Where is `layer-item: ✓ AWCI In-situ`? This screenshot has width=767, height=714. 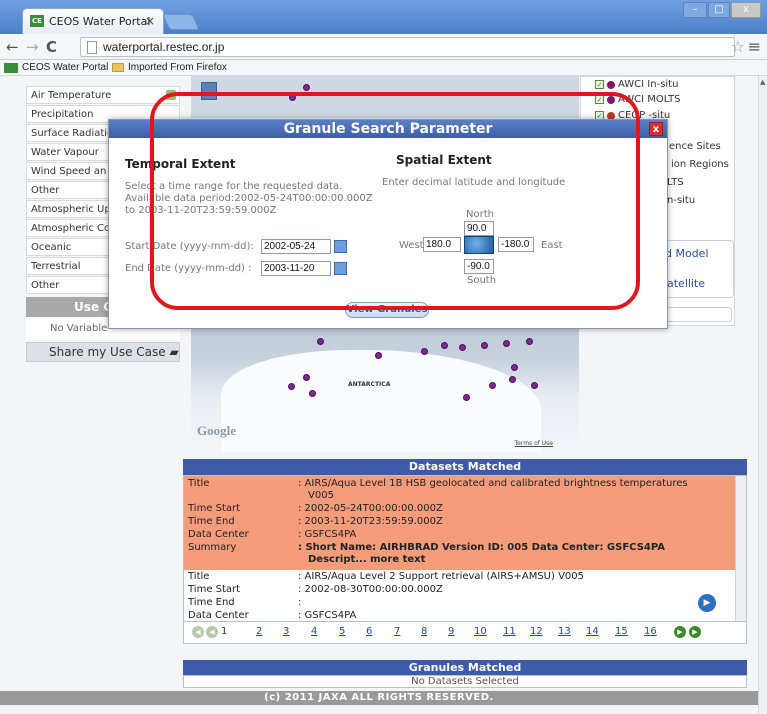 layer-item: ✓ AWCI In-situ is located at coordinates (636, 84).